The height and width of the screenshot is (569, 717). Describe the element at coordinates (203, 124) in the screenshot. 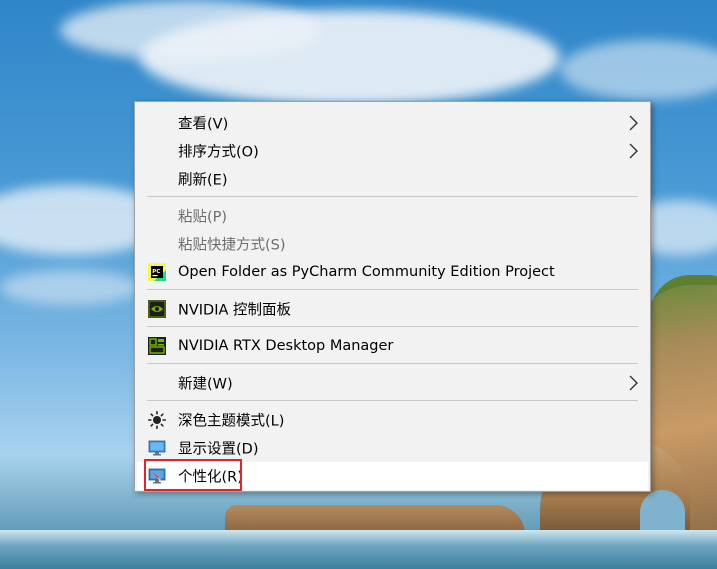

I see `menu-item-label: 查看(V)` at that location.